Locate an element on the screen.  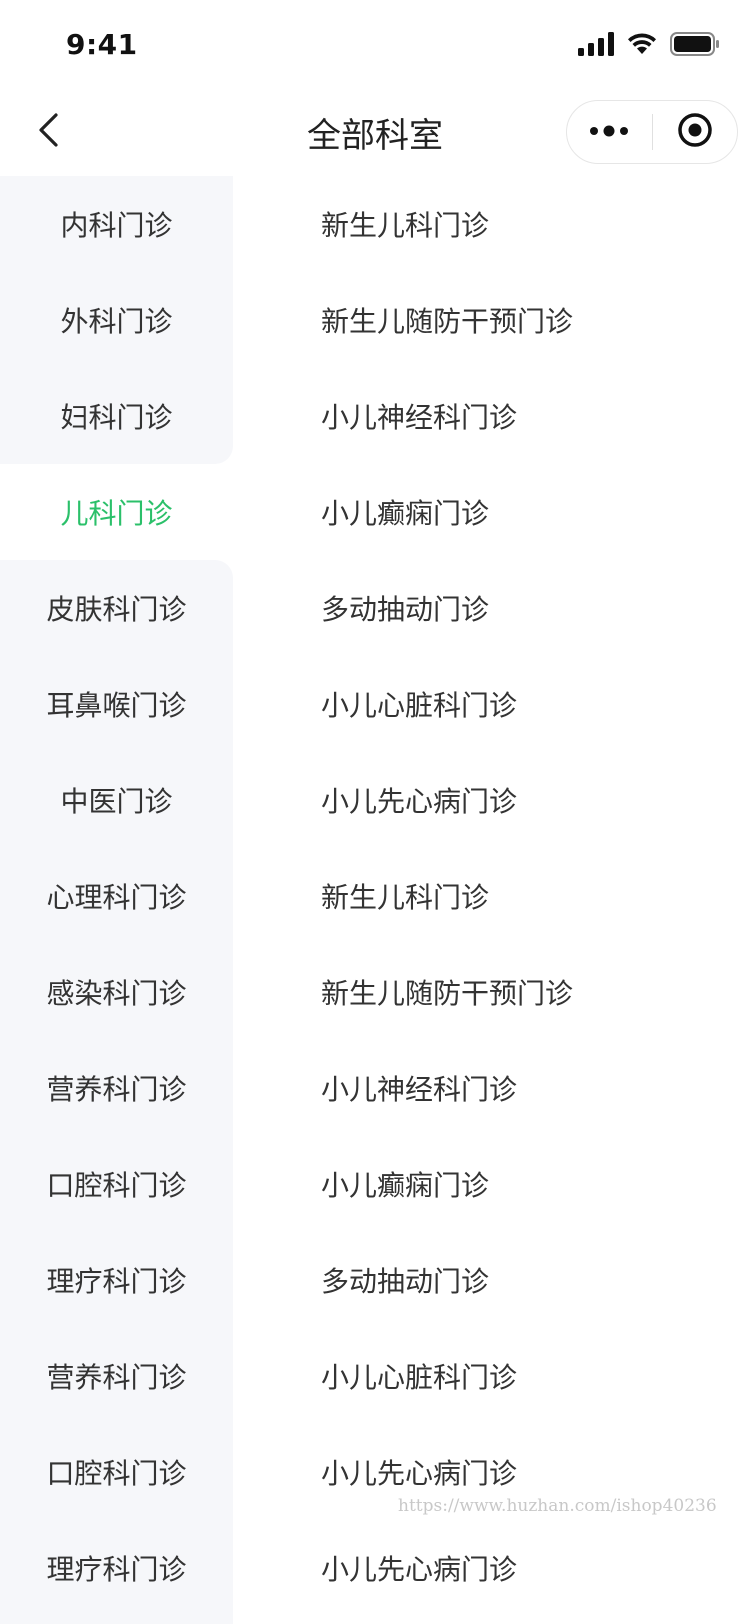
chevron-left-icon is located at coordinates (48, 132).